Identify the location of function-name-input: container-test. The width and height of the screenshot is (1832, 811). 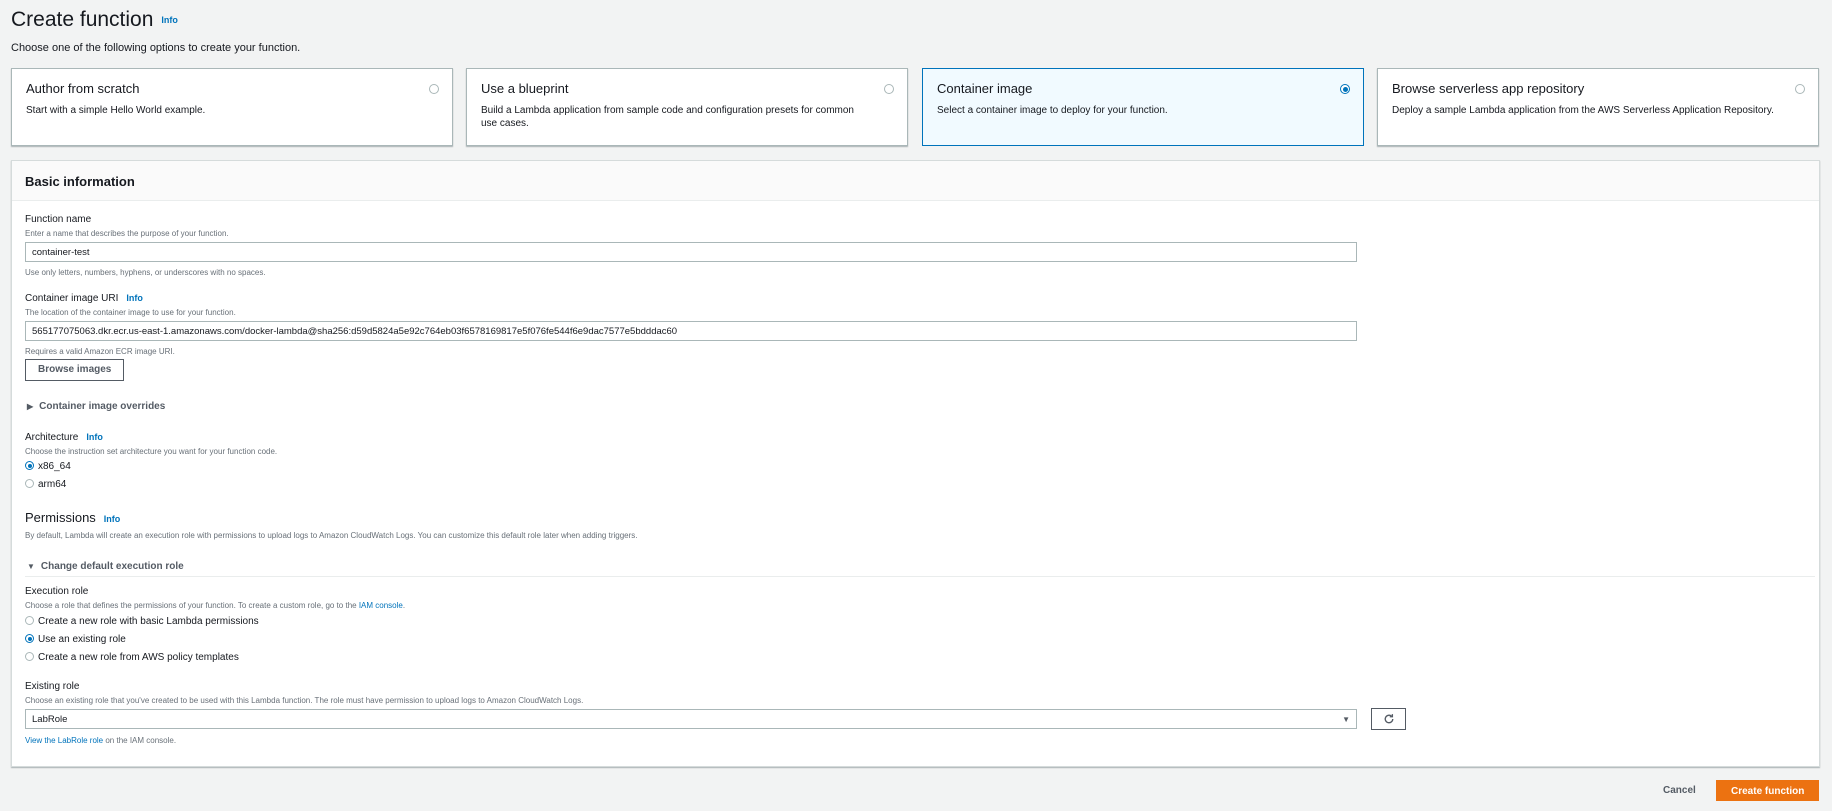
(691, 252).